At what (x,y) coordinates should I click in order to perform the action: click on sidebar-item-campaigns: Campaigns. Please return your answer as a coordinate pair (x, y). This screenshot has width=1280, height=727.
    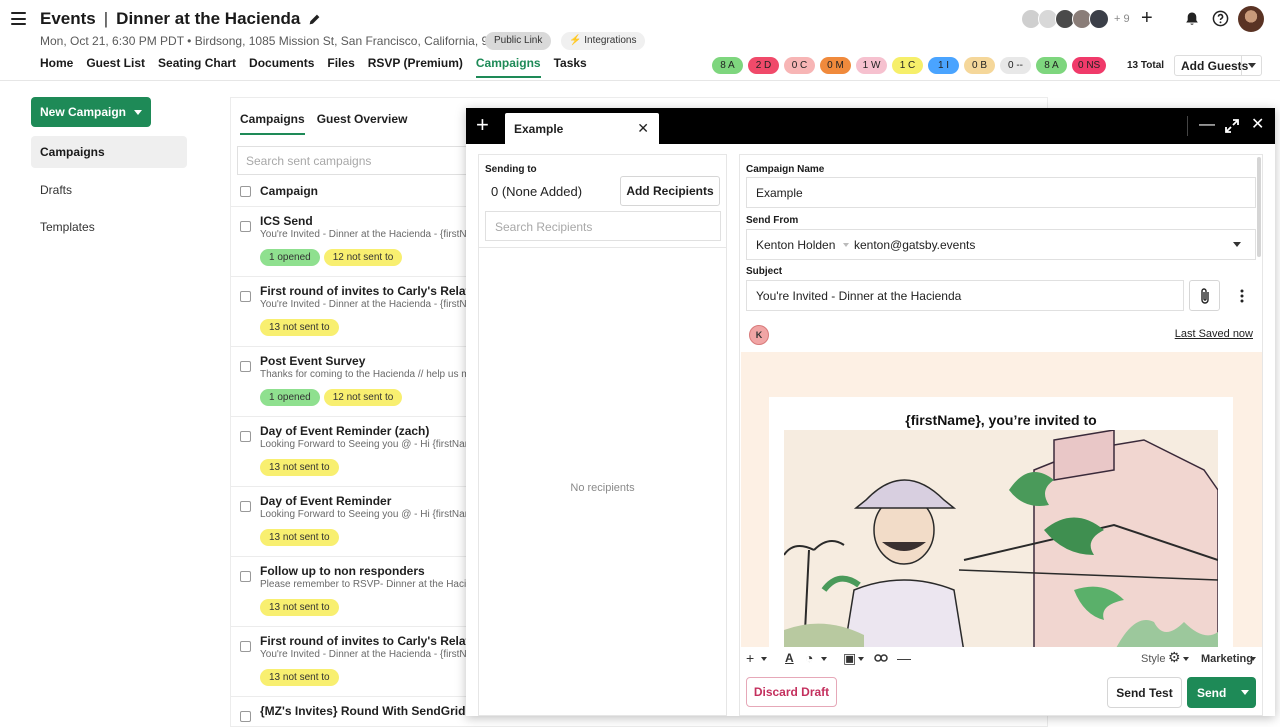
    Looking at the image, I should click on (109, 152).